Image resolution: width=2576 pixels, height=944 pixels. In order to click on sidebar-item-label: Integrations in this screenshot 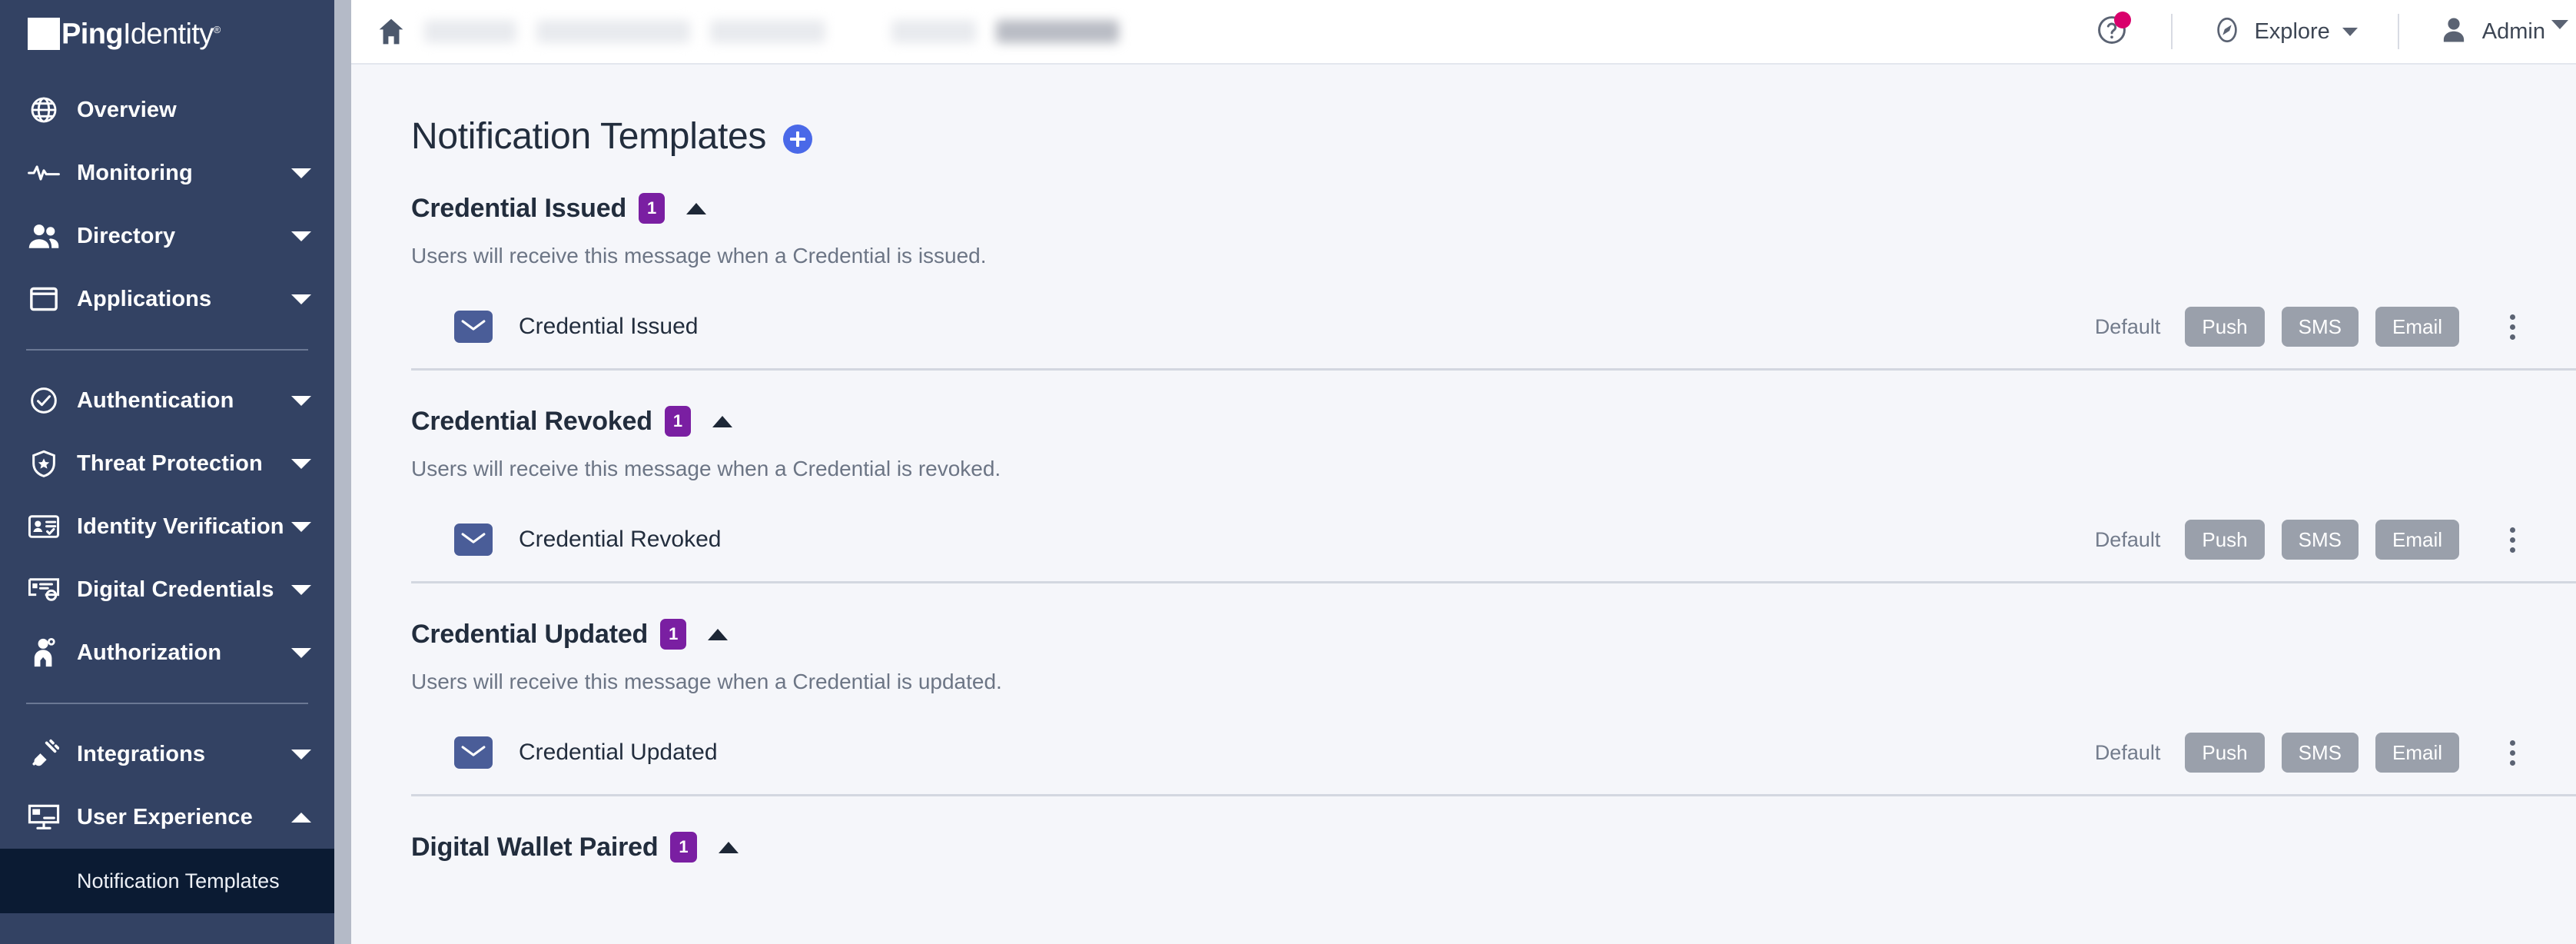, I will do `click(141, 753)`.